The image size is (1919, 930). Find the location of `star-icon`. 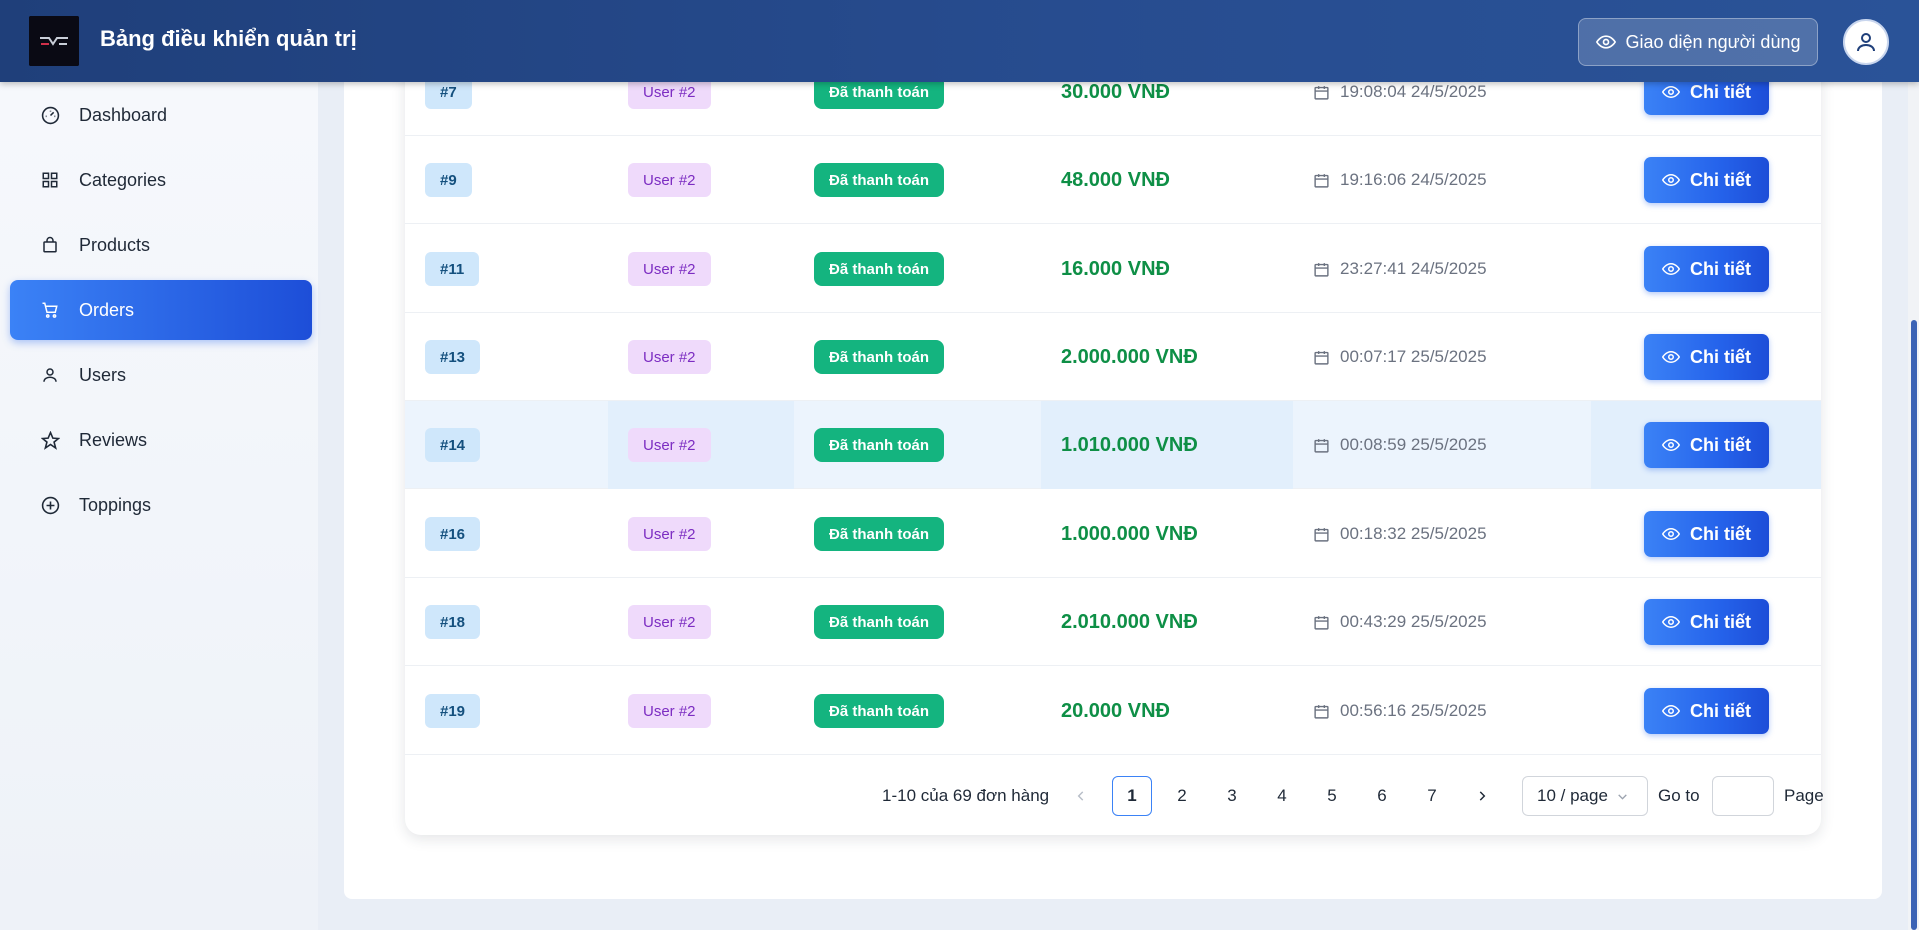

star-icon is located at coordinates (50, 440).